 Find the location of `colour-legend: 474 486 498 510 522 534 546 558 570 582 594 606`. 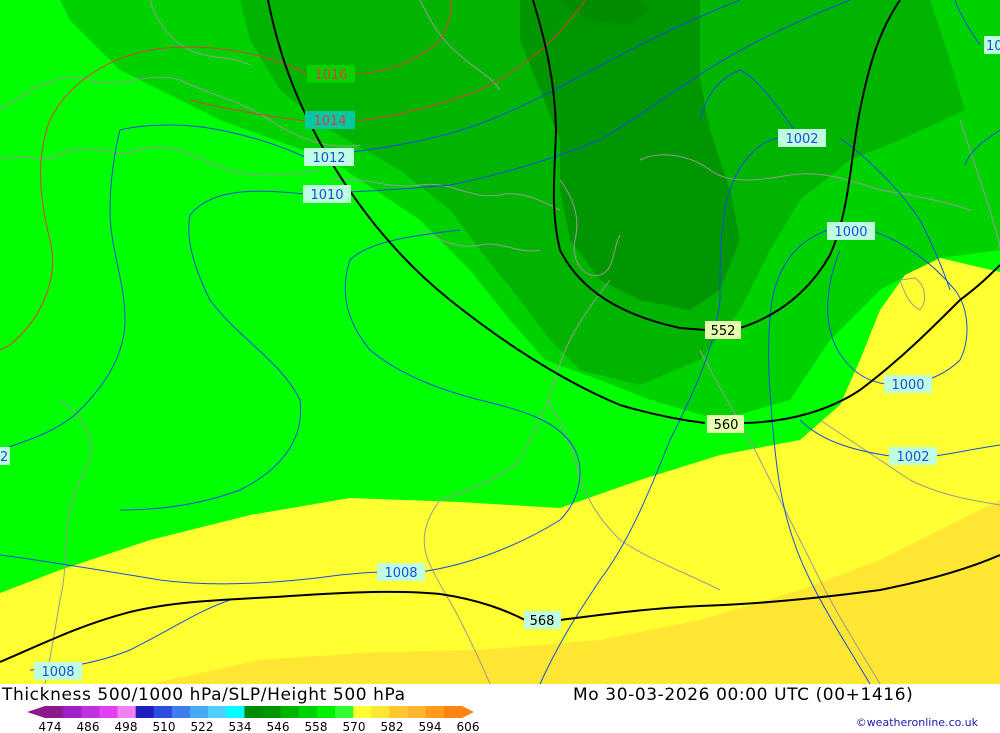

colour-legend: 474 486 498 510 522 534 546 558 570 582 594 606 is located at coordinates (253, 719).